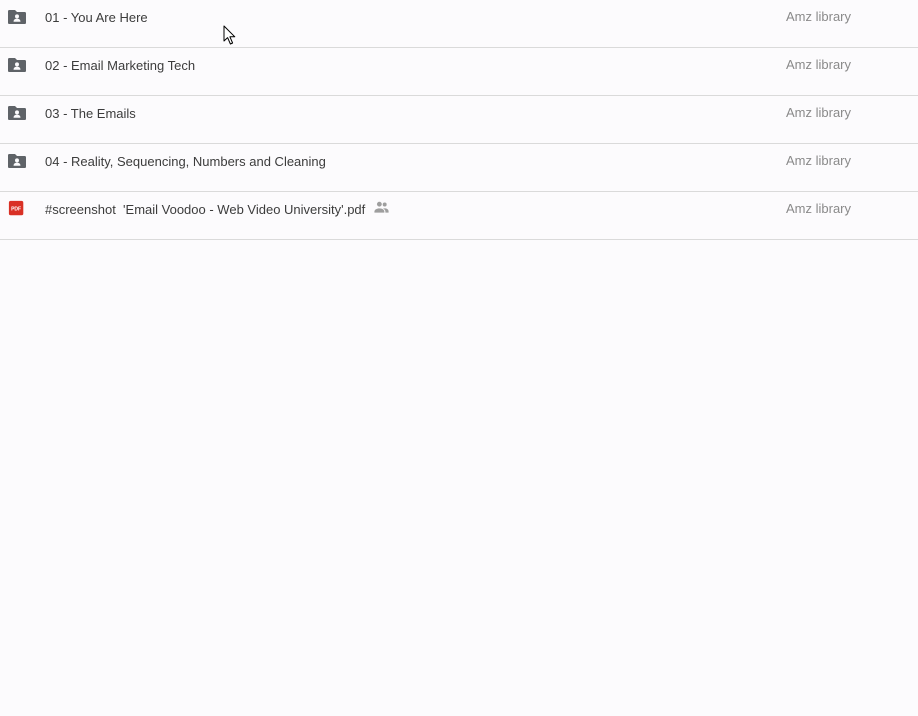 Image resolution: width=918 pixels, height=716 pixels. I want to click on file-name: 01 - You Are Here, so click(96, 18).